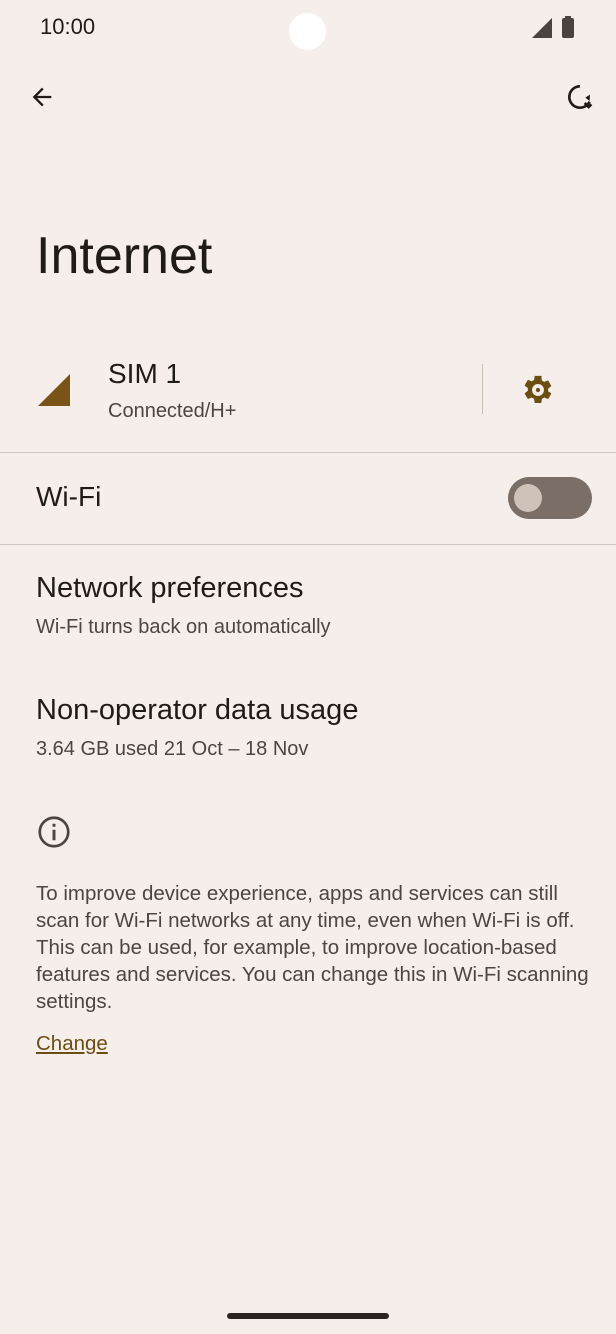  What do you see at coordinates (124, 256) in the screenshot?
I see `page-title: Internet` at bounding box center [124, 256].